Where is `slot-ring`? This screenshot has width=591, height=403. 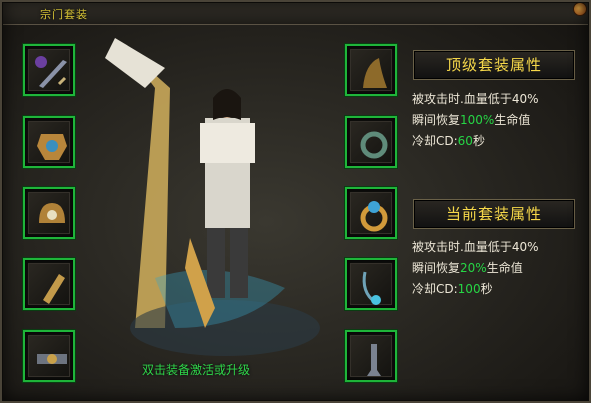 slot-ring is located at coordinates (371, 213).